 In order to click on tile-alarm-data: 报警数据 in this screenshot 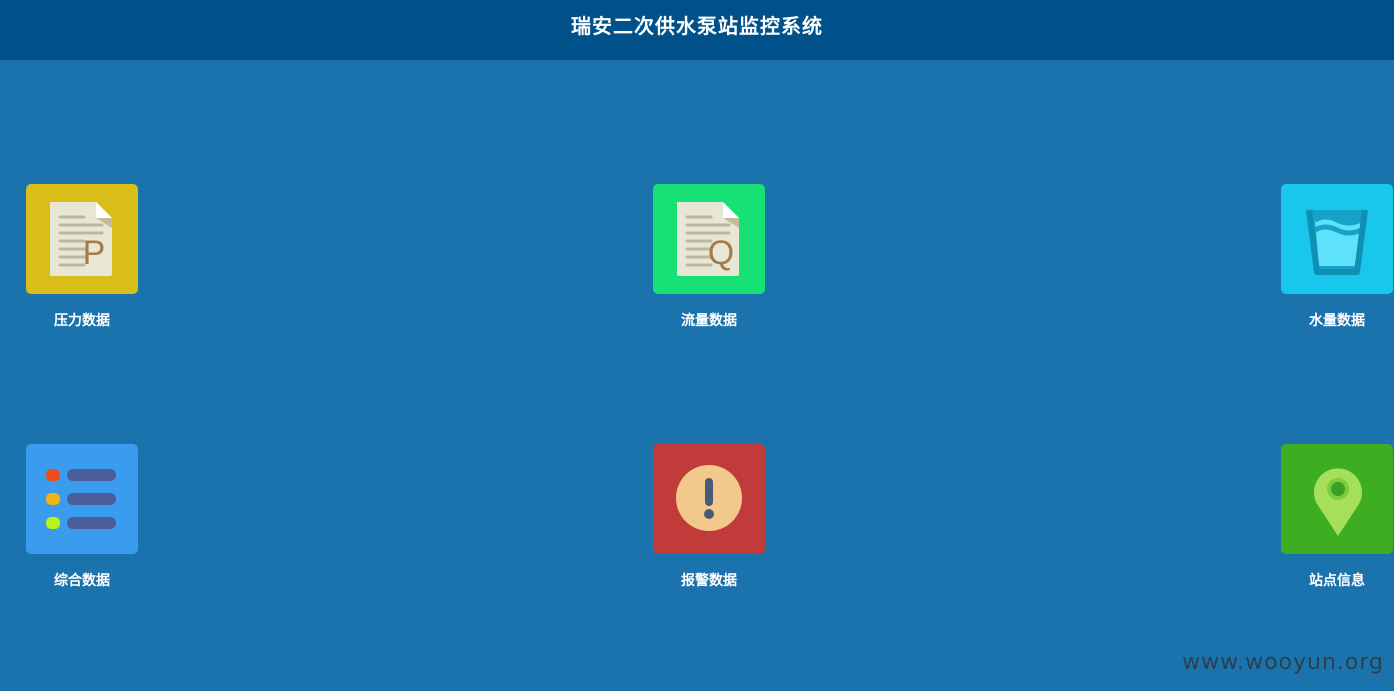, I will do `click(709, 517)`.